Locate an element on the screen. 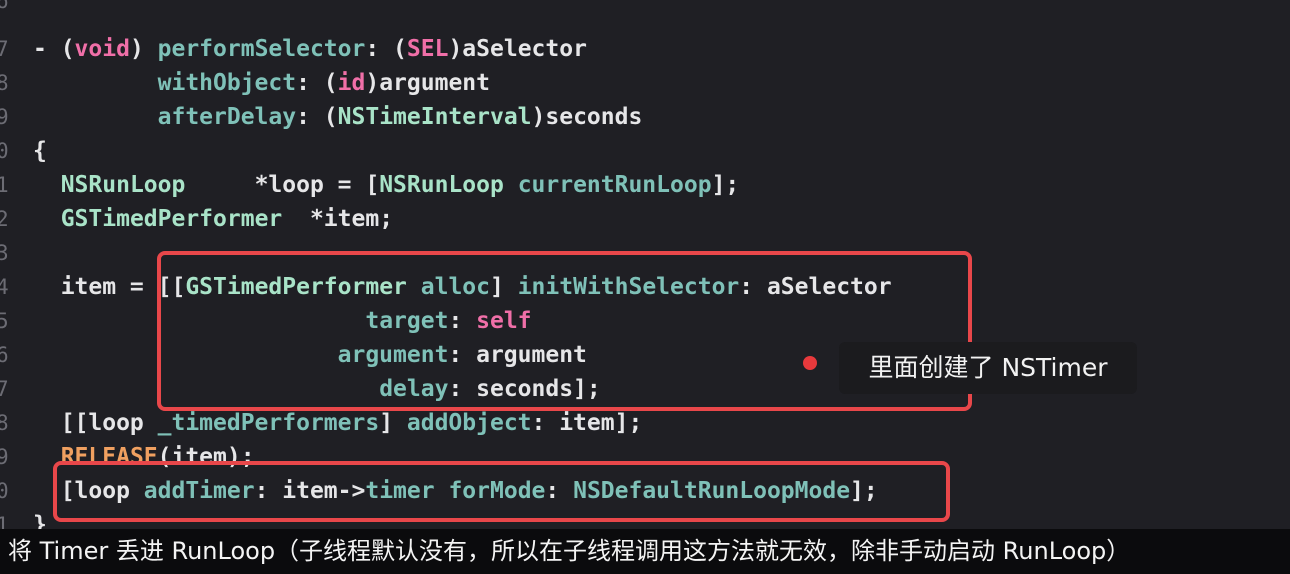 This screenshot has width=1290, height=574. line-number: 2 is located at coordinates (4, 219).